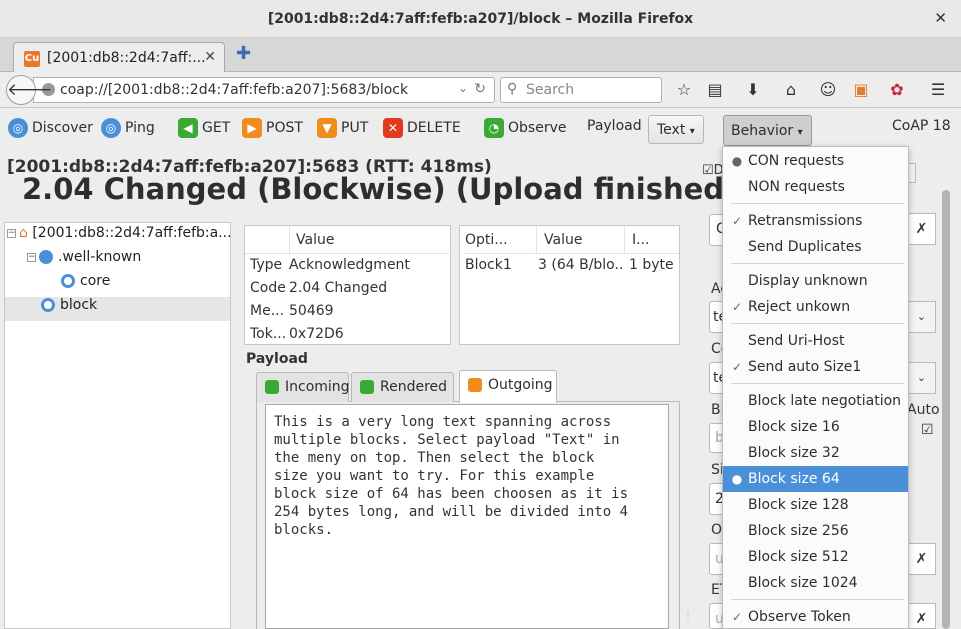 This screenshot has height=629, width=961. What do you see at coordinates (938, 89) in the screenshot?
I see `menu-icon: ☰` at bounding box center [938, 89].